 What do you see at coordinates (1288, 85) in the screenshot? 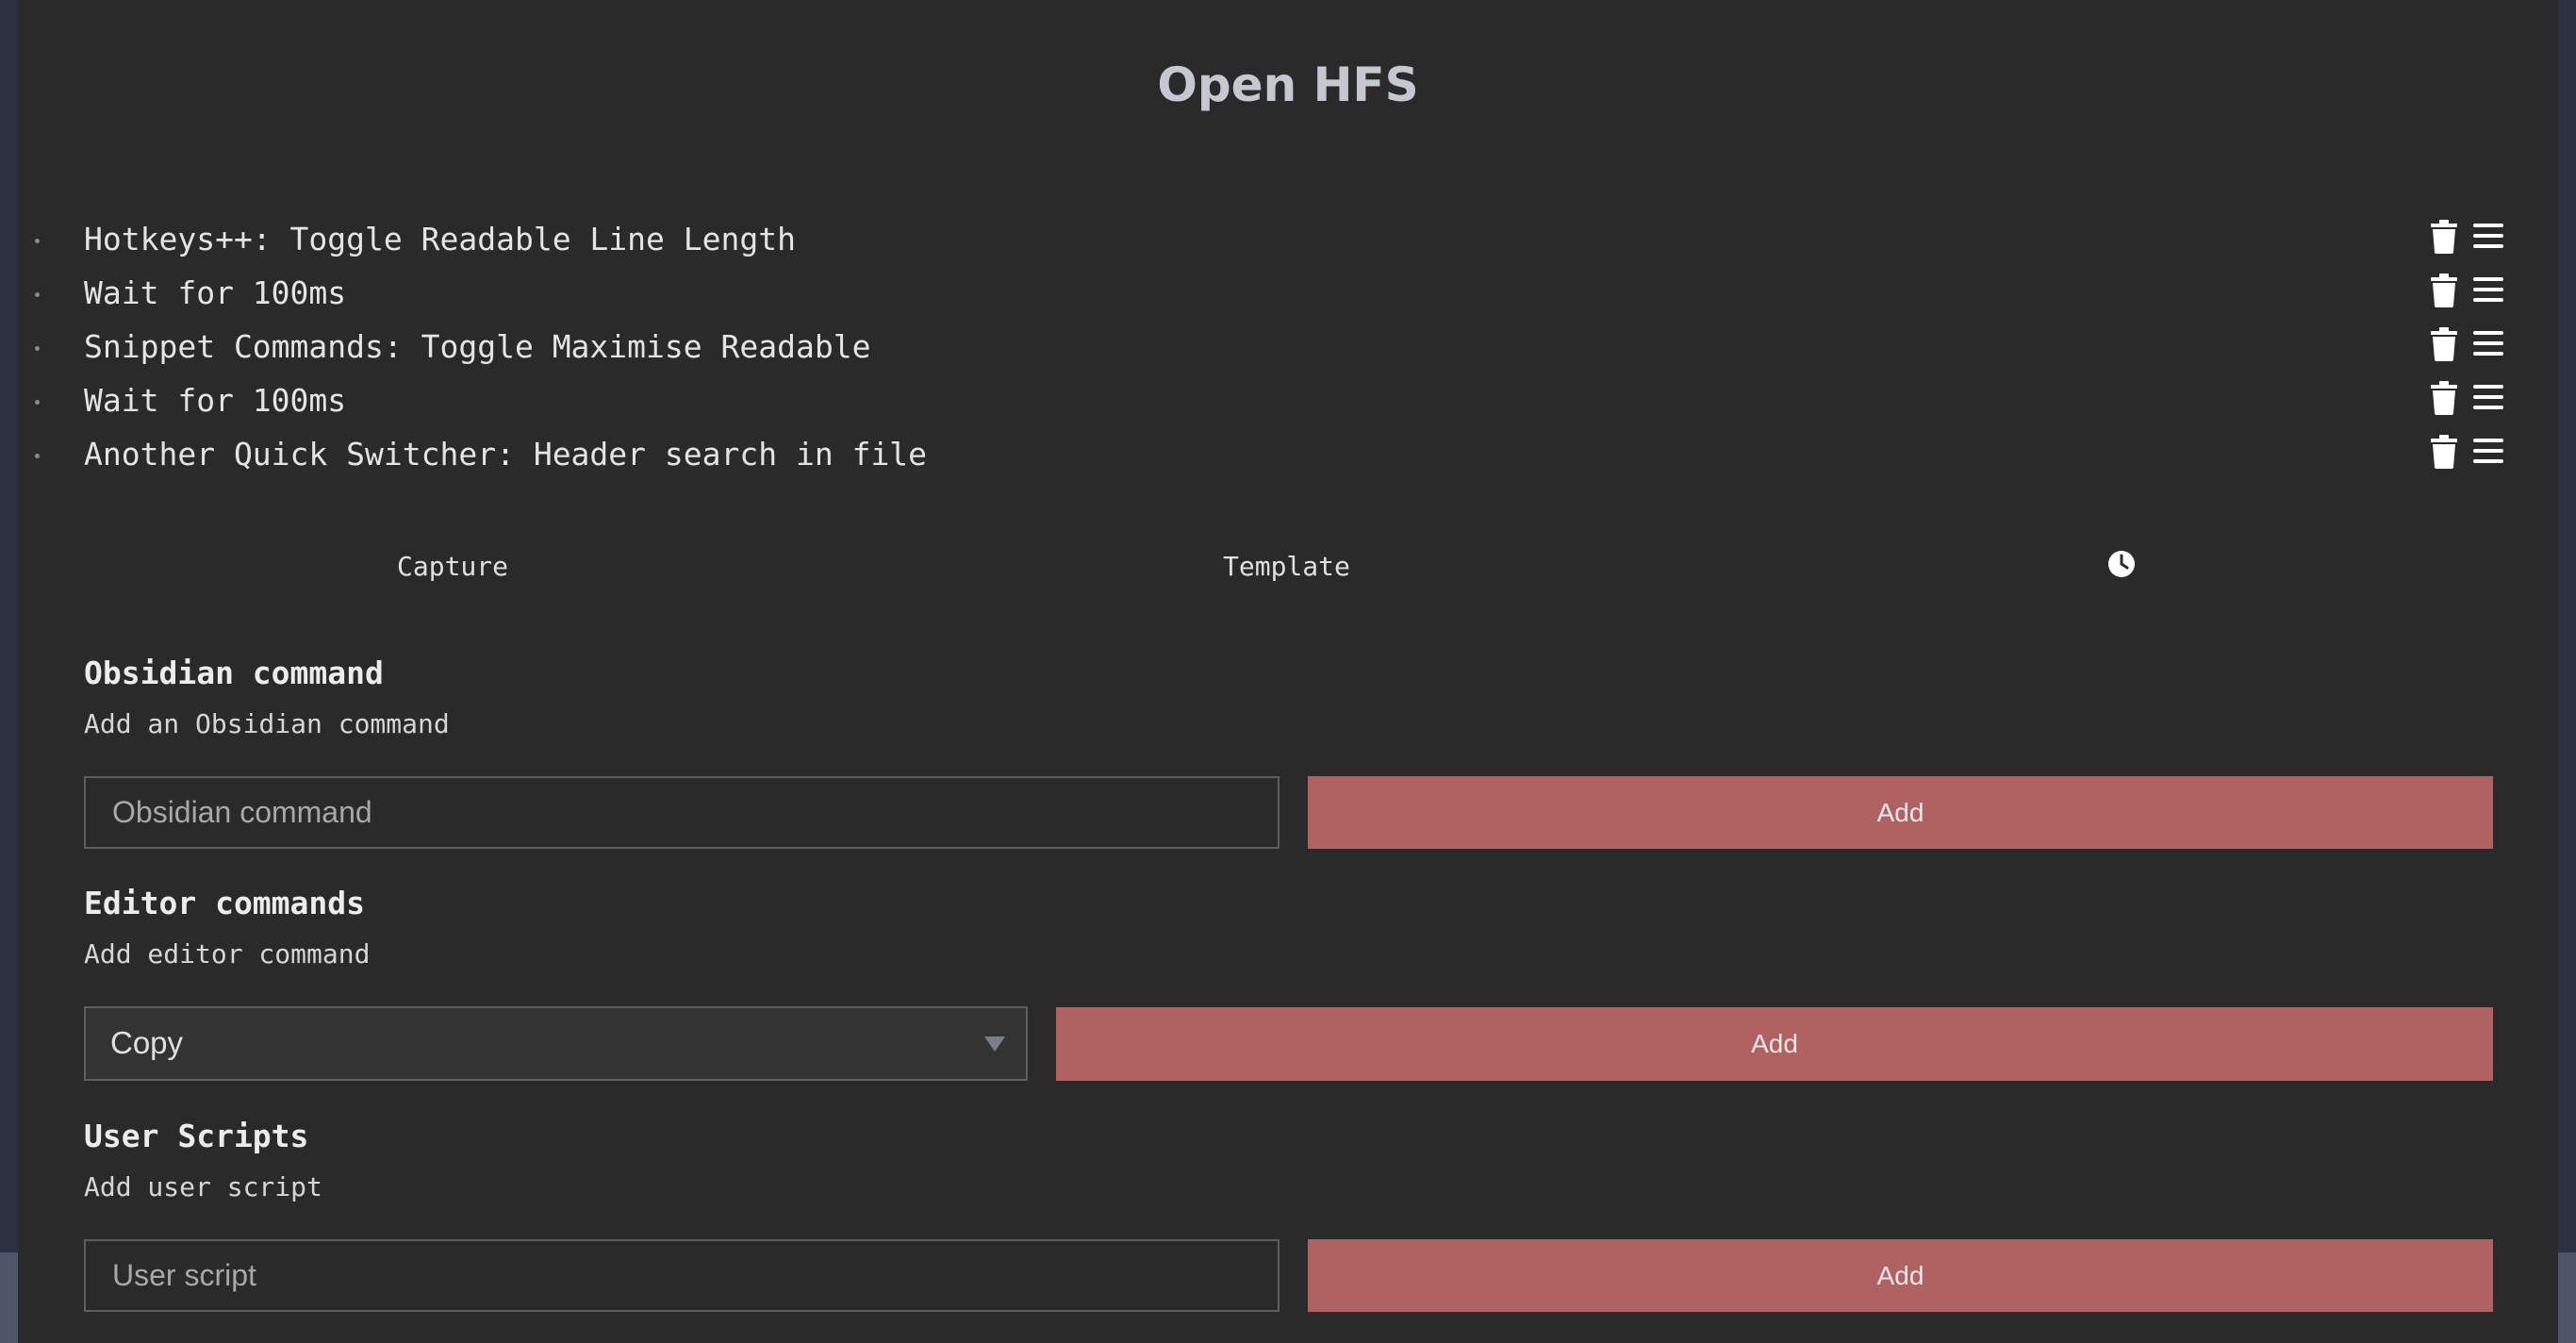
I see `page-title: Open HFS` at bounding box center [1288, 85].